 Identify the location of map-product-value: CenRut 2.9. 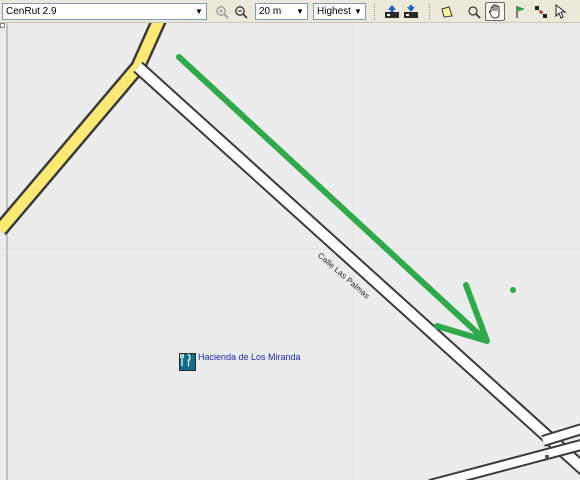
(31, 11).